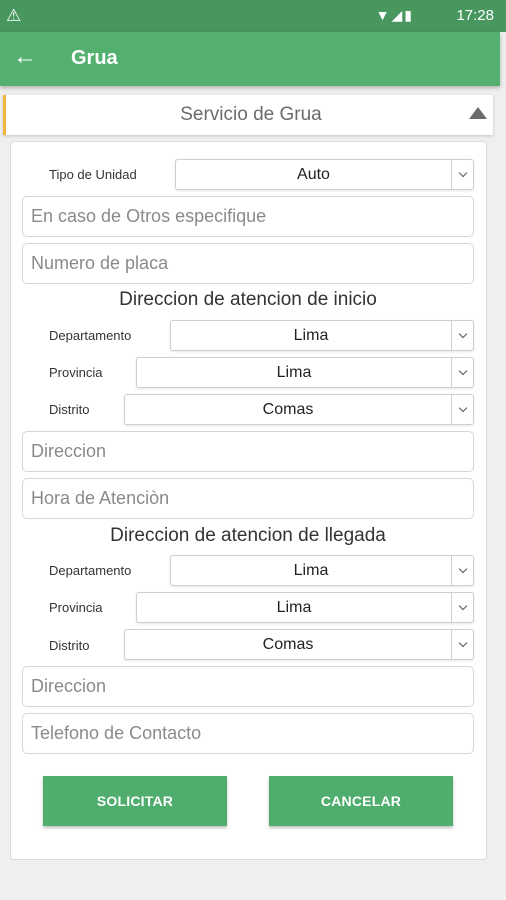 The width and height of the screenshot is (506, 900). What do you see at coordinates (135, 801) in the screenshot?
I see `solicitar-button: SOLICITAR` at bounding box center [135, 801].